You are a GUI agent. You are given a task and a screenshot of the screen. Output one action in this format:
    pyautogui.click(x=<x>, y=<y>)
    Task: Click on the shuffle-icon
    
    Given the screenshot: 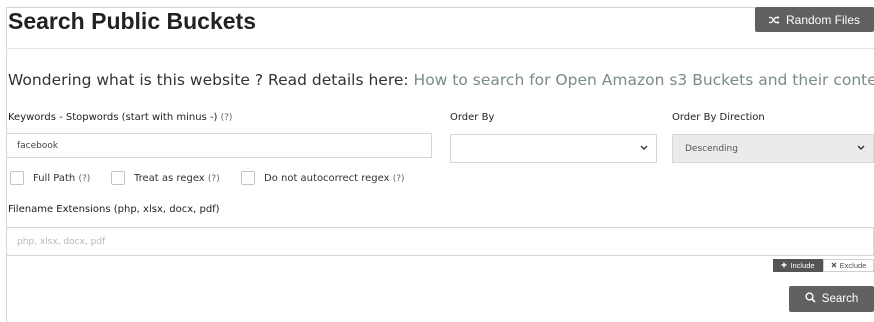 What is the action you would take?
    pyautogui.click(x=774, y=20)
    